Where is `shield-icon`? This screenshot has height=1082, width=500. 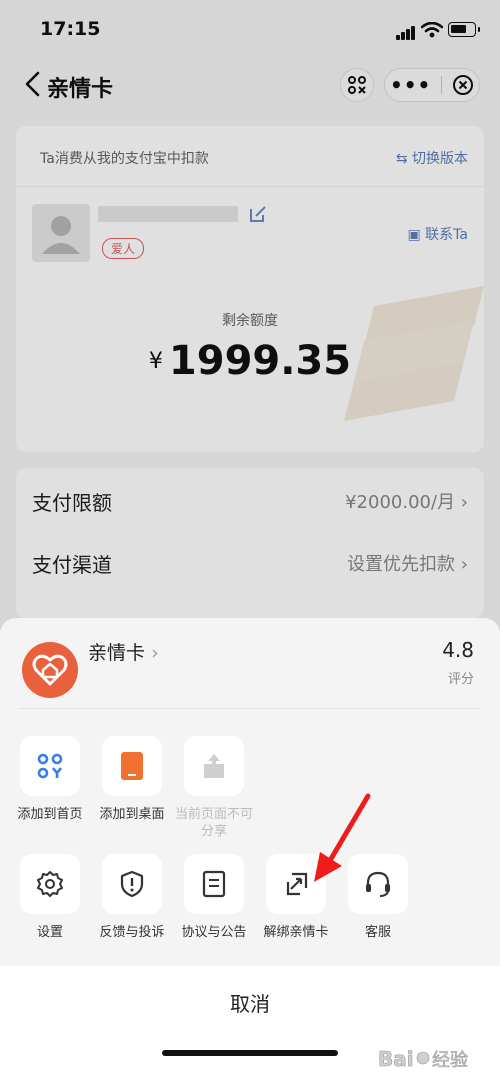
shield-icon is located at coordinates (132, 884).